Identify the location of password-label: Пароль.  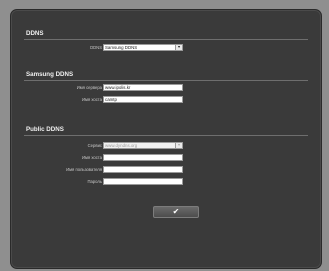
(94, 181).